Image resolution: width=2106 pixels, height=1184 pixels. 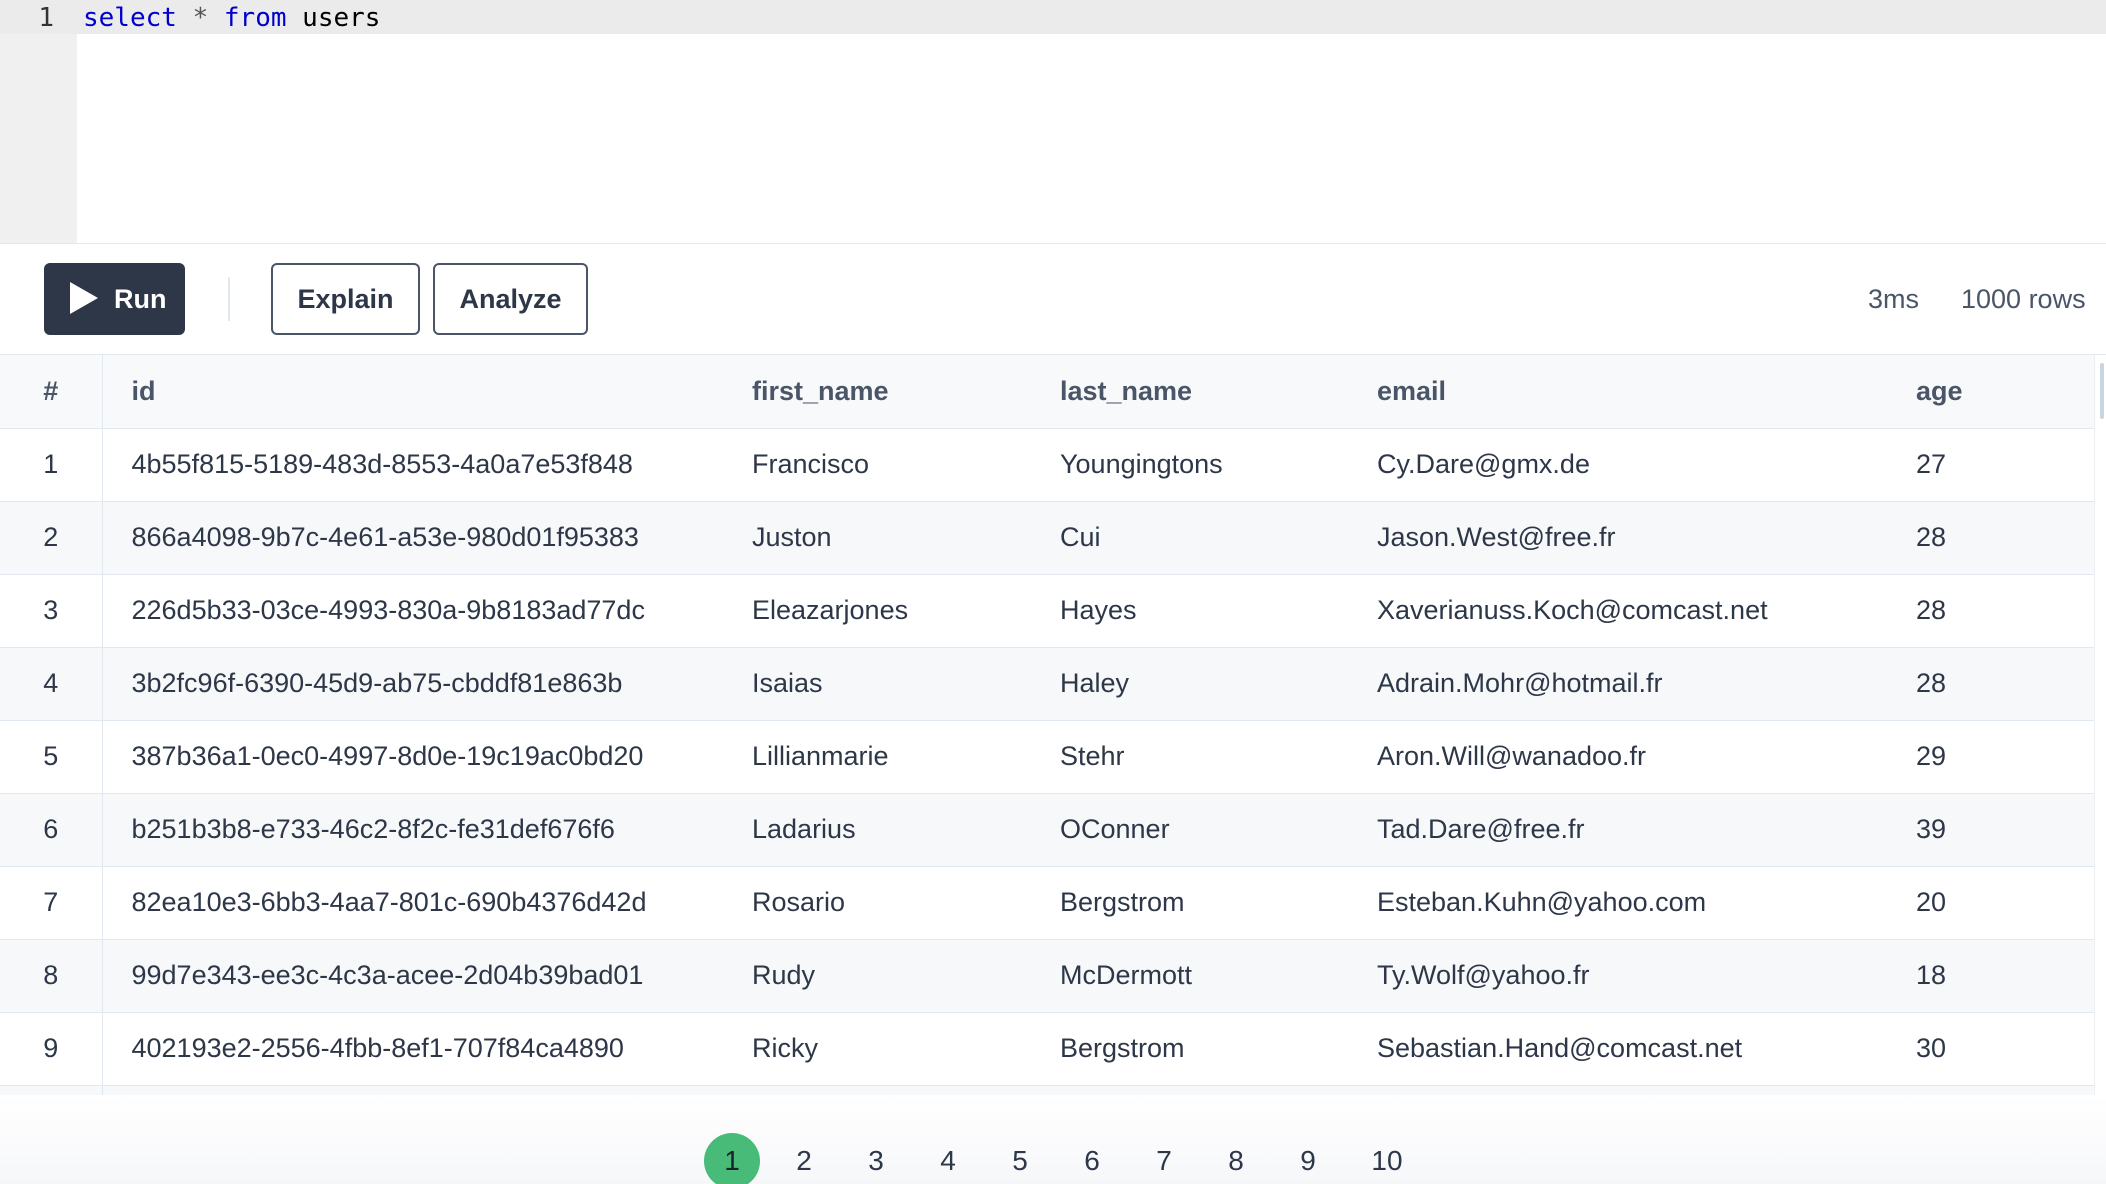 I want to click on toolbar-divider, so click(x=229, y=299).